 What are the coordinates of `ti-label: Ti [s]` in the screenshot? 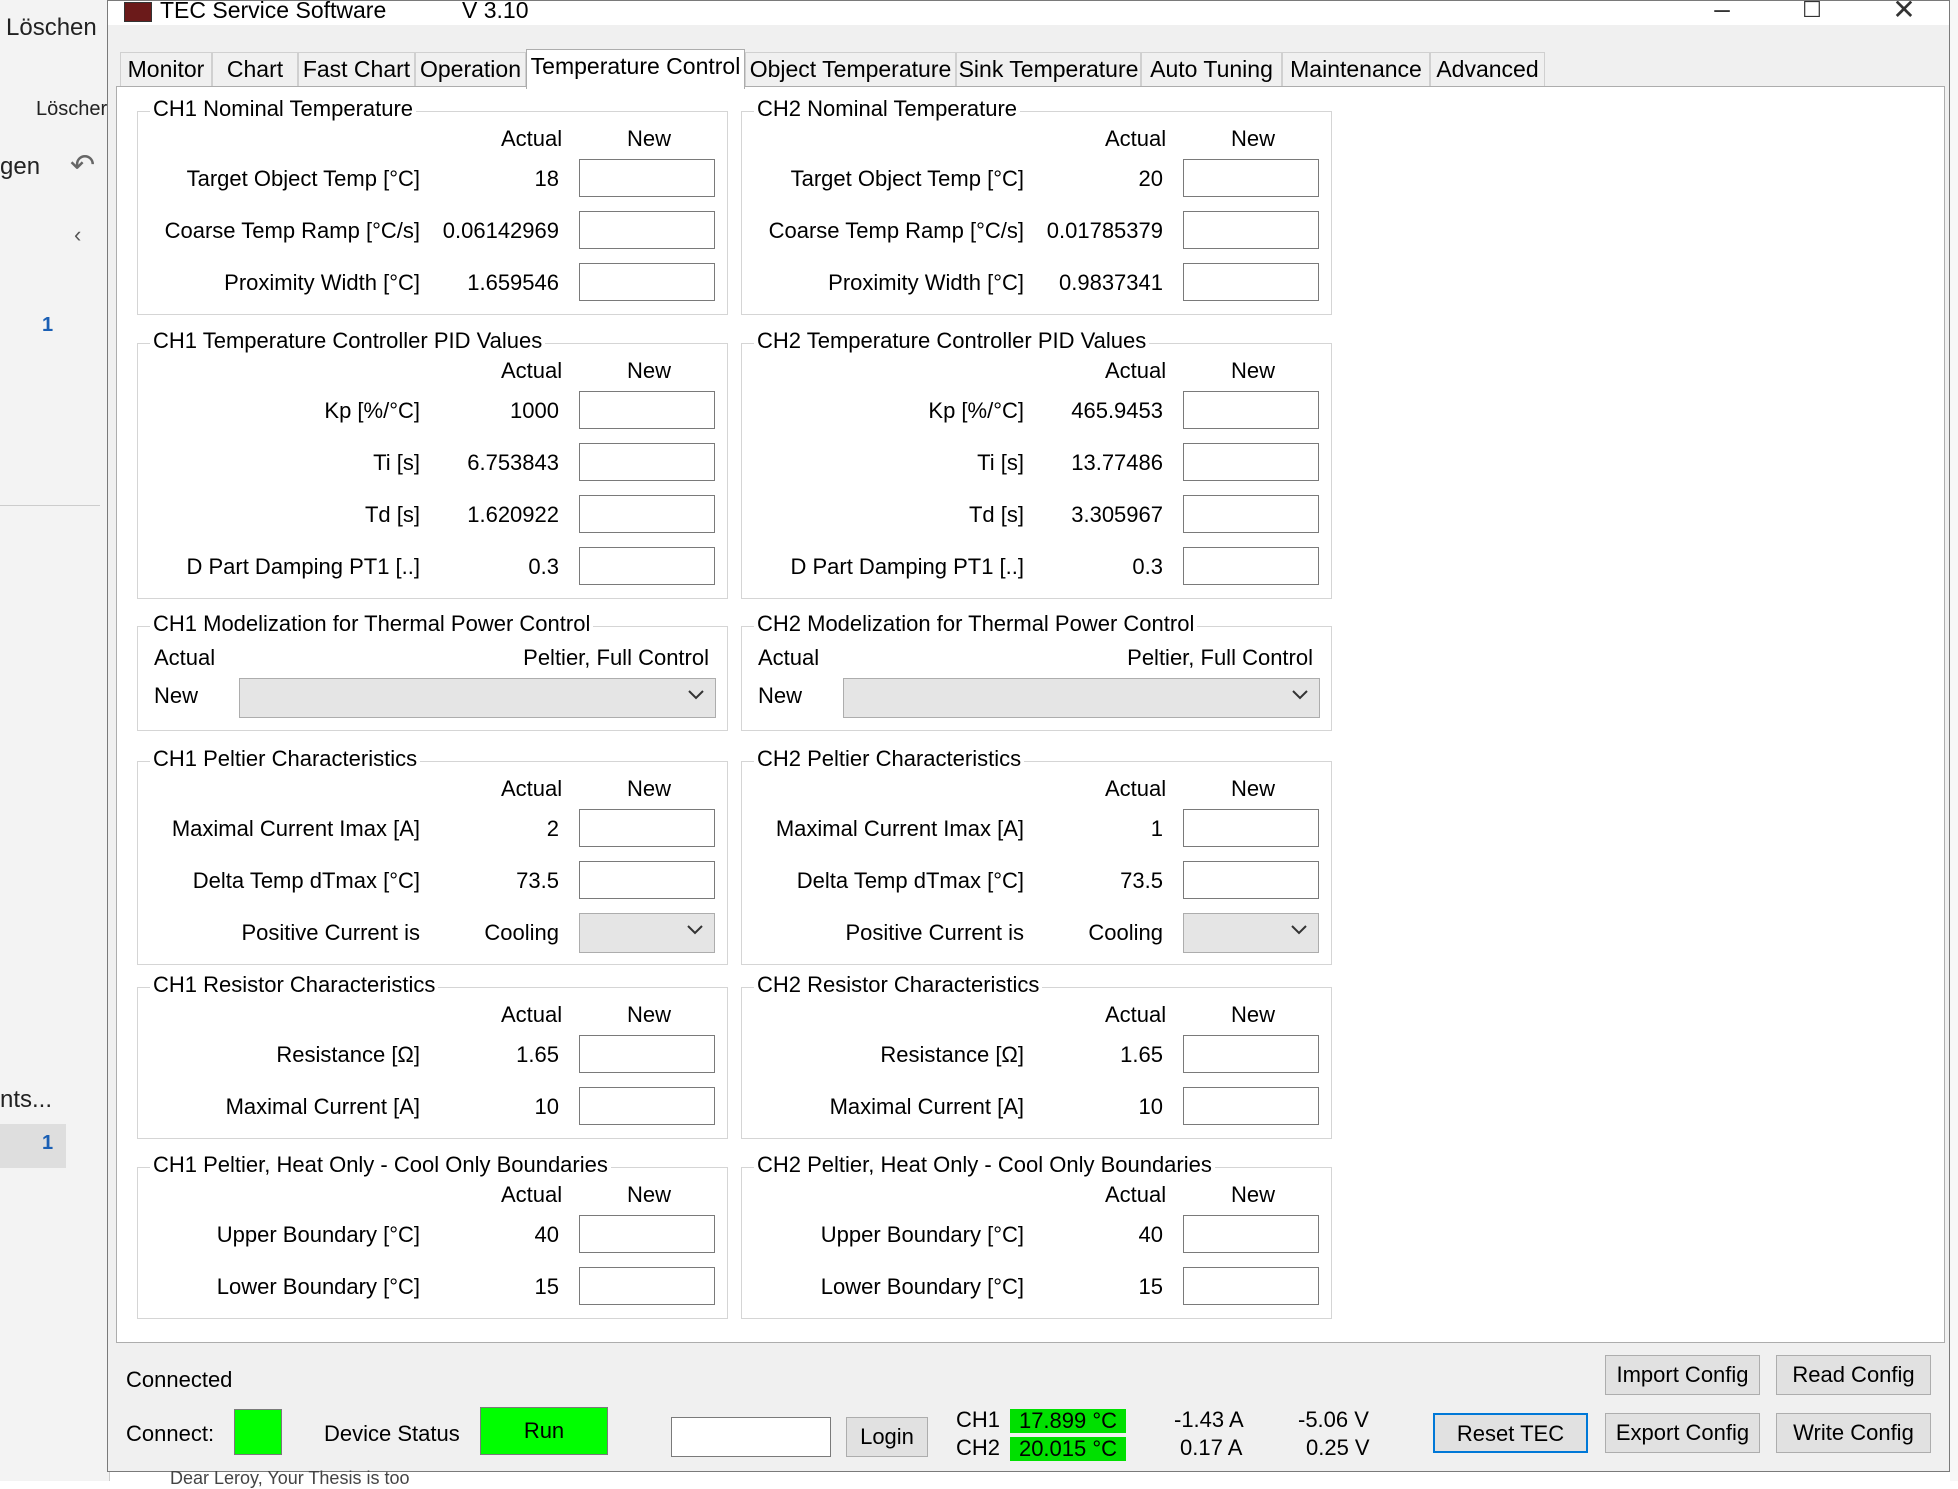 It's located at (1000, 462).